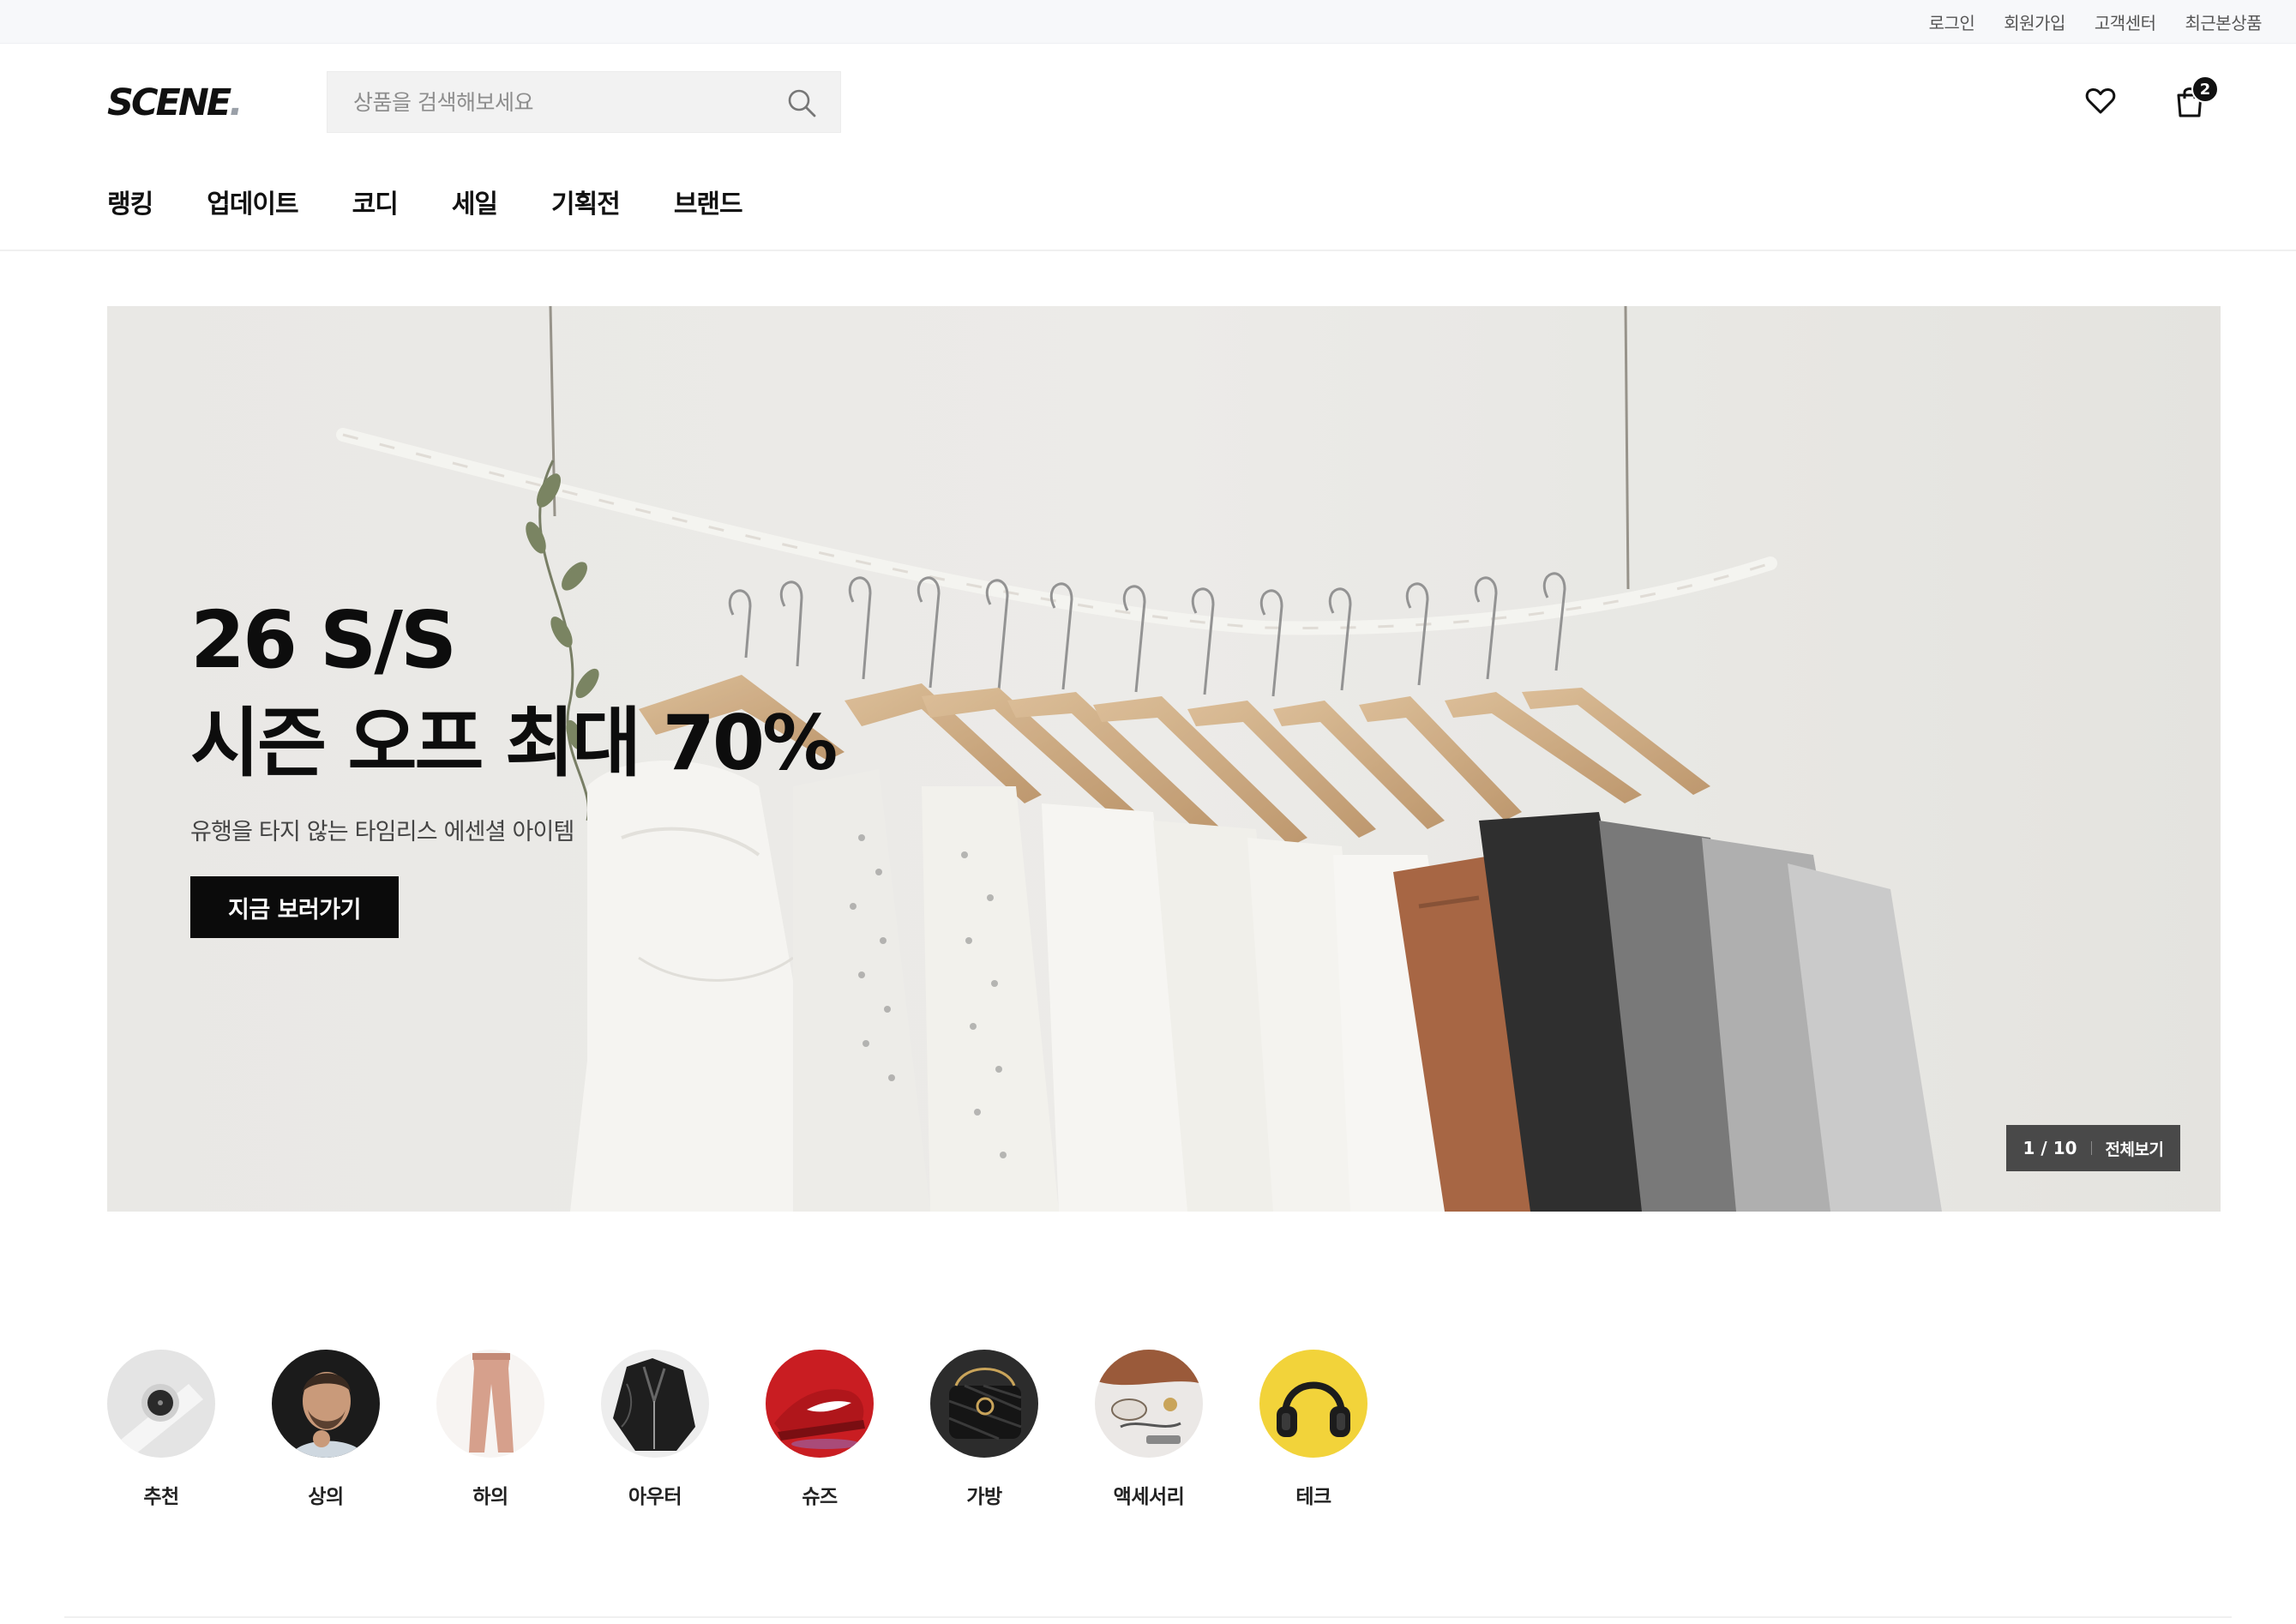 This screenshot has height=1624, width=2296. I want to click on view-all-button: 전체보기, so click(2135, 1148).